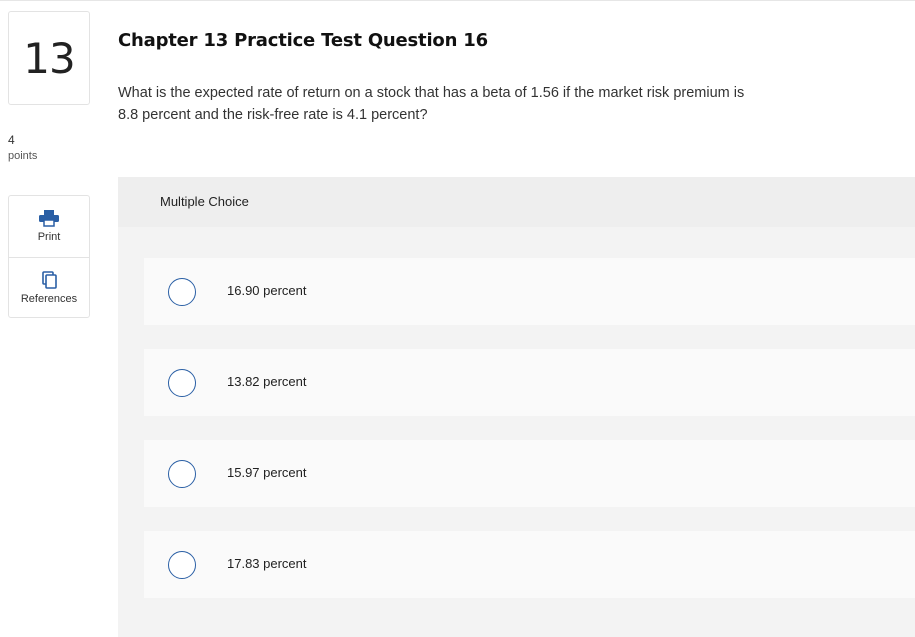 The height and width of the screenshot is (637, 915). I want to click on references-label: References, so click(49, 299).